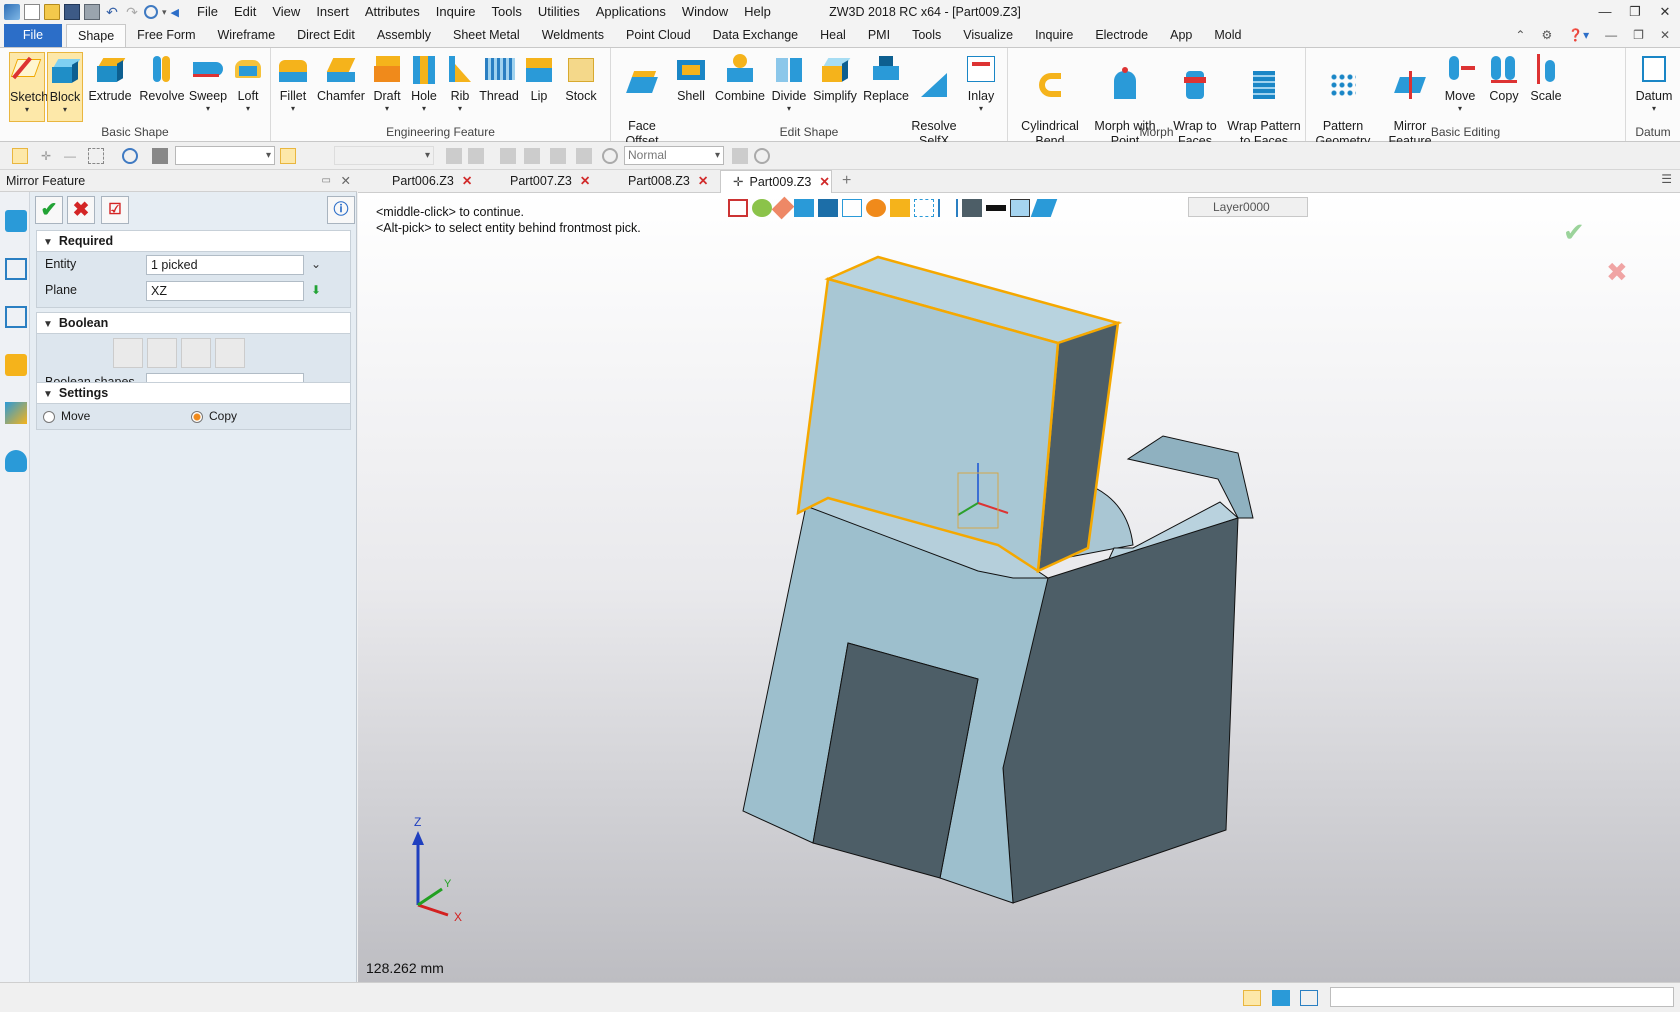  Describe the element at coordinates (193, 323) in the screenshot. I see `boolean-header: ▼ Boolean` at that location.